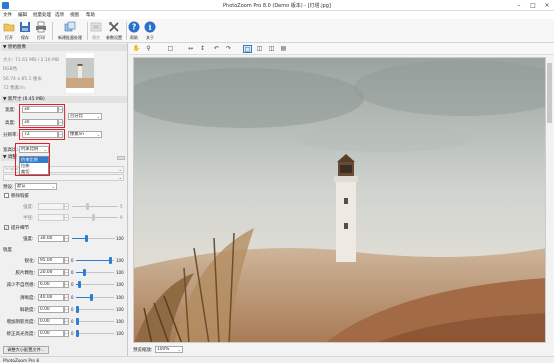 The height and width of the screenshot is (363, 554). Describe the element at coordinates (22, 79) in the screenshot. I see `source-dimensions: 56.74 x 85.1 厘米` at that location.